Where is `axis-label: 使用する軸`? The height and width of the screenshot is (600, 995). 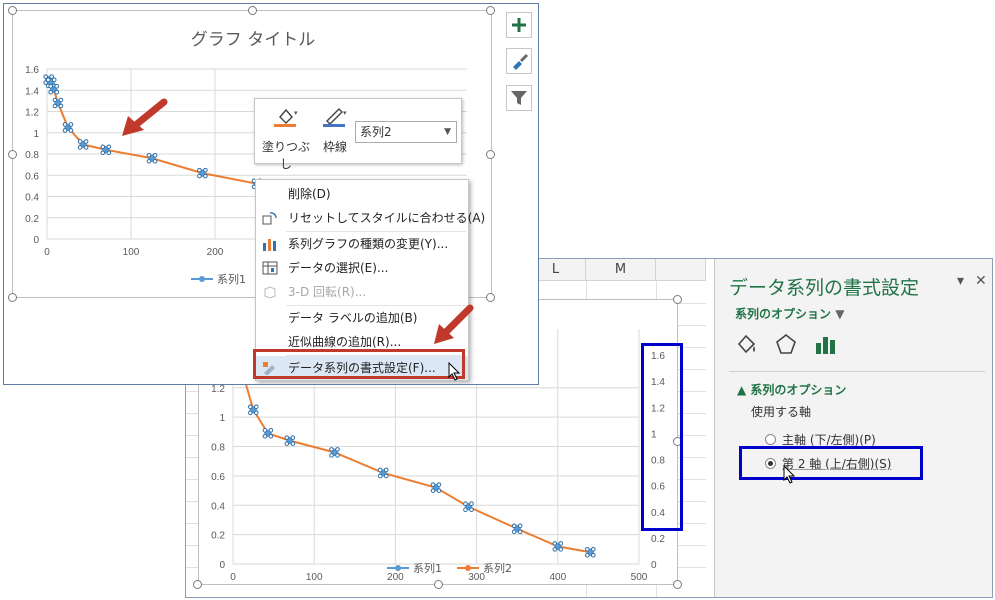
axis-label: 使用する軸 is located at coordinates (781, 412).